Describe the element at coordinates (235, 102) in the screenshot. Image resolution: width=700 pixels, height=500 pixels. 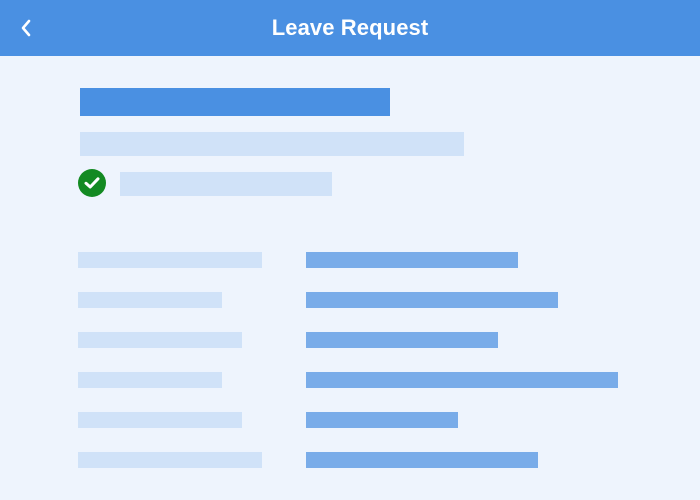
I see `summary-title-placeholder` at that location.